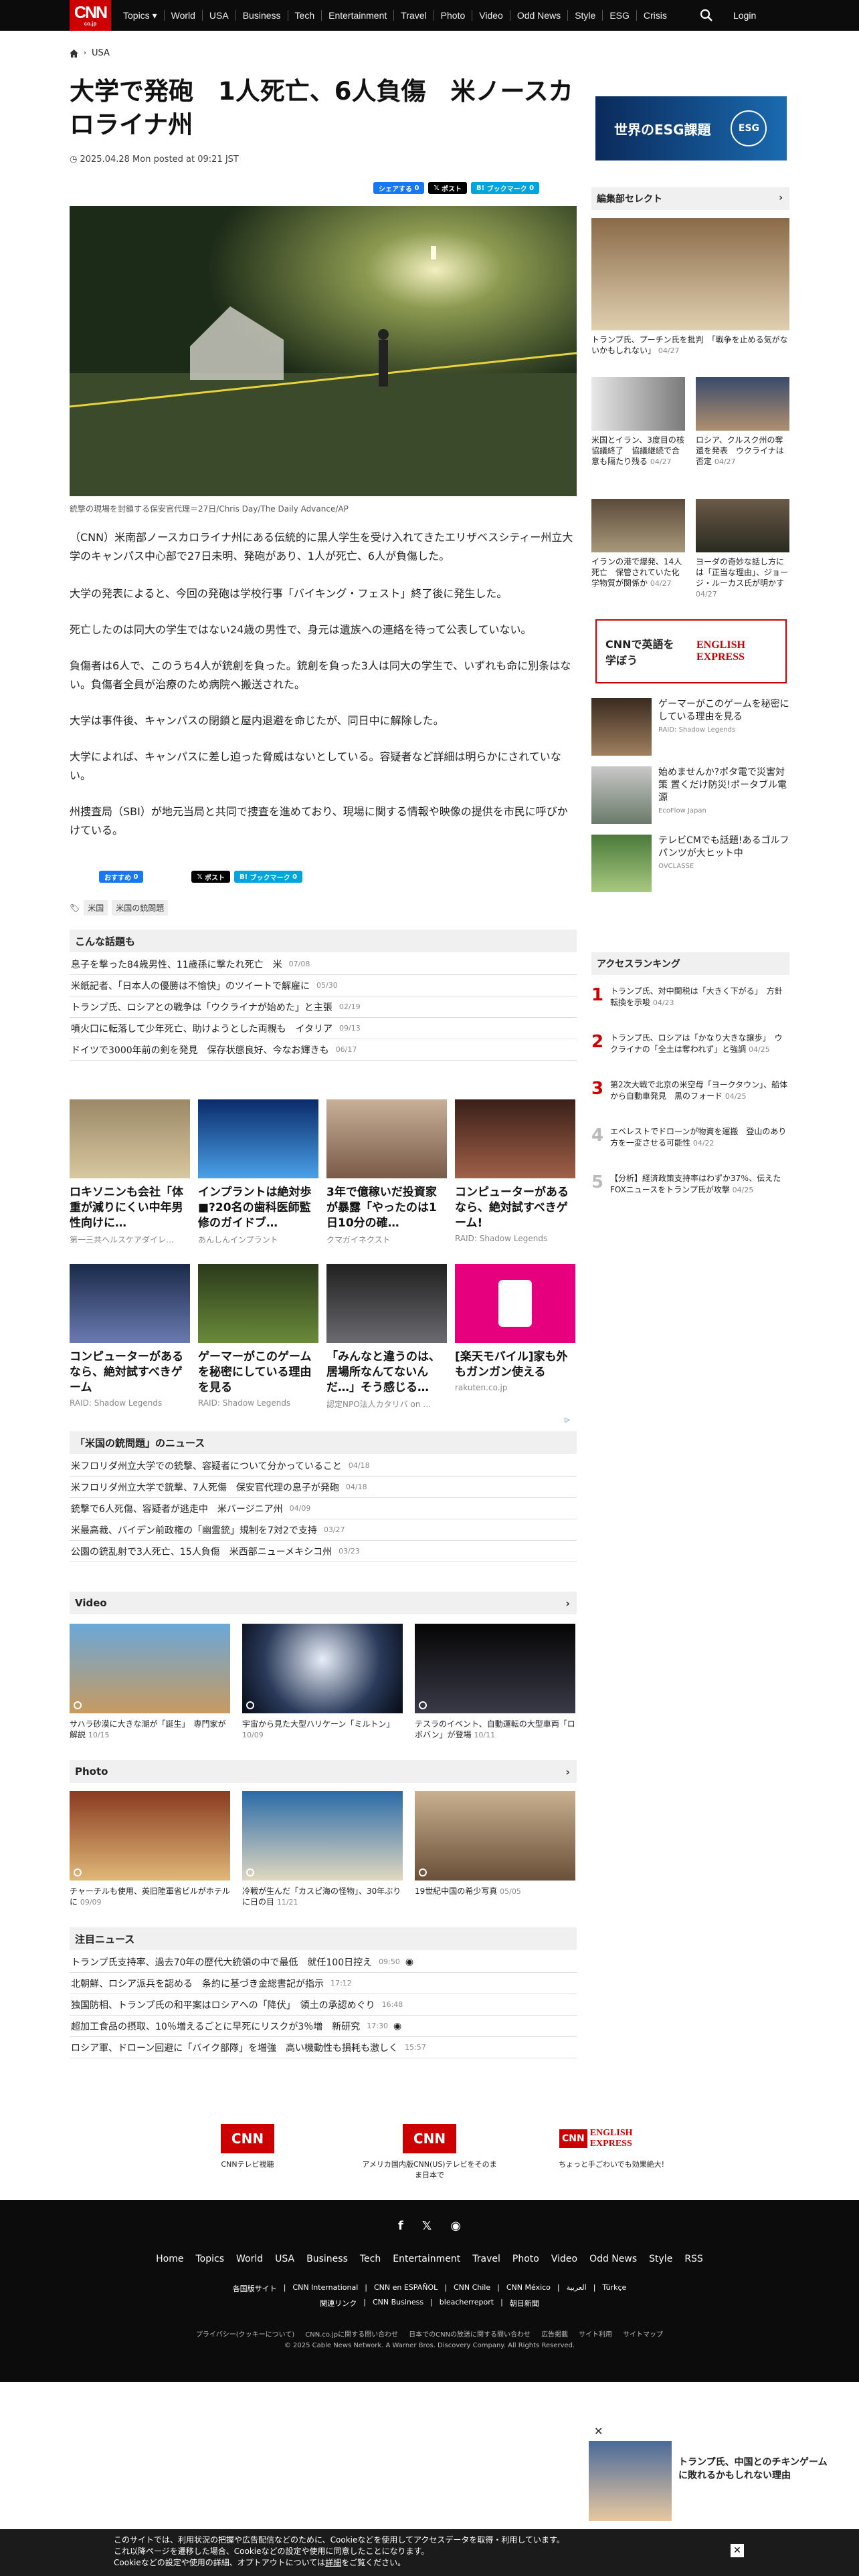 This screenshot has width=859, height=2576. Describe the element at coordinates (323, 1530) in the screenshot. I see `list-item: 米最高裁、バイデン前政権の「幽霊銃」規制を7対2で支持 03/27` at that location.